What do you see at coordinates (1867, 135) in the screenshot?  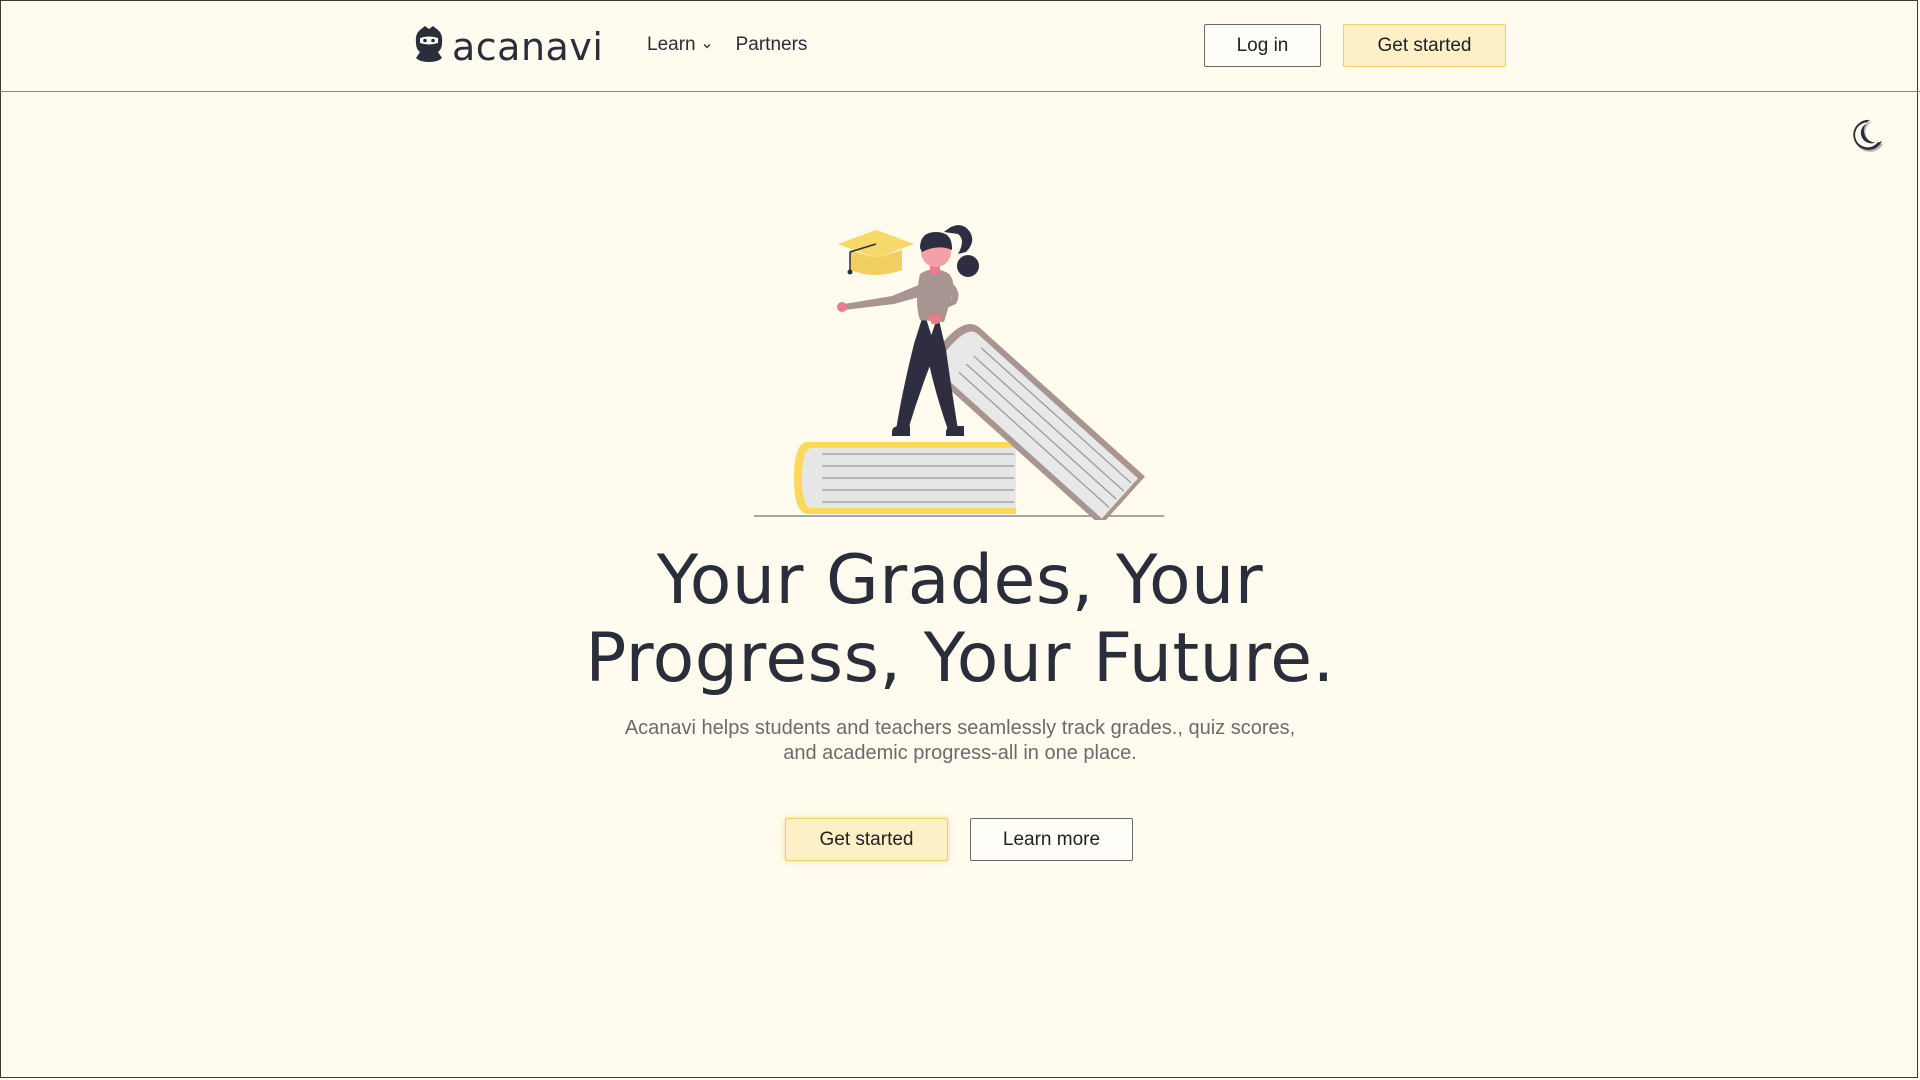 I see `theme-toggle` at bounding box center [1867, 135].